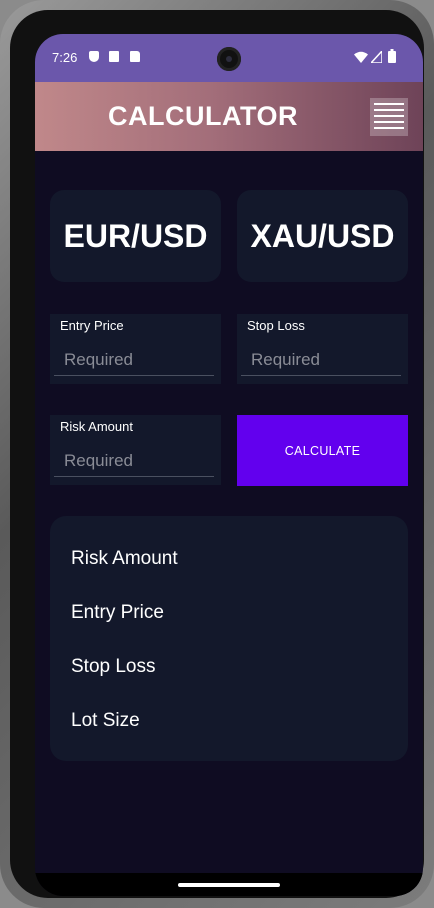 The width and height of the screenshot is (434, 908). I want to click on result-lot-size: Lot Size, so click(105, 720).